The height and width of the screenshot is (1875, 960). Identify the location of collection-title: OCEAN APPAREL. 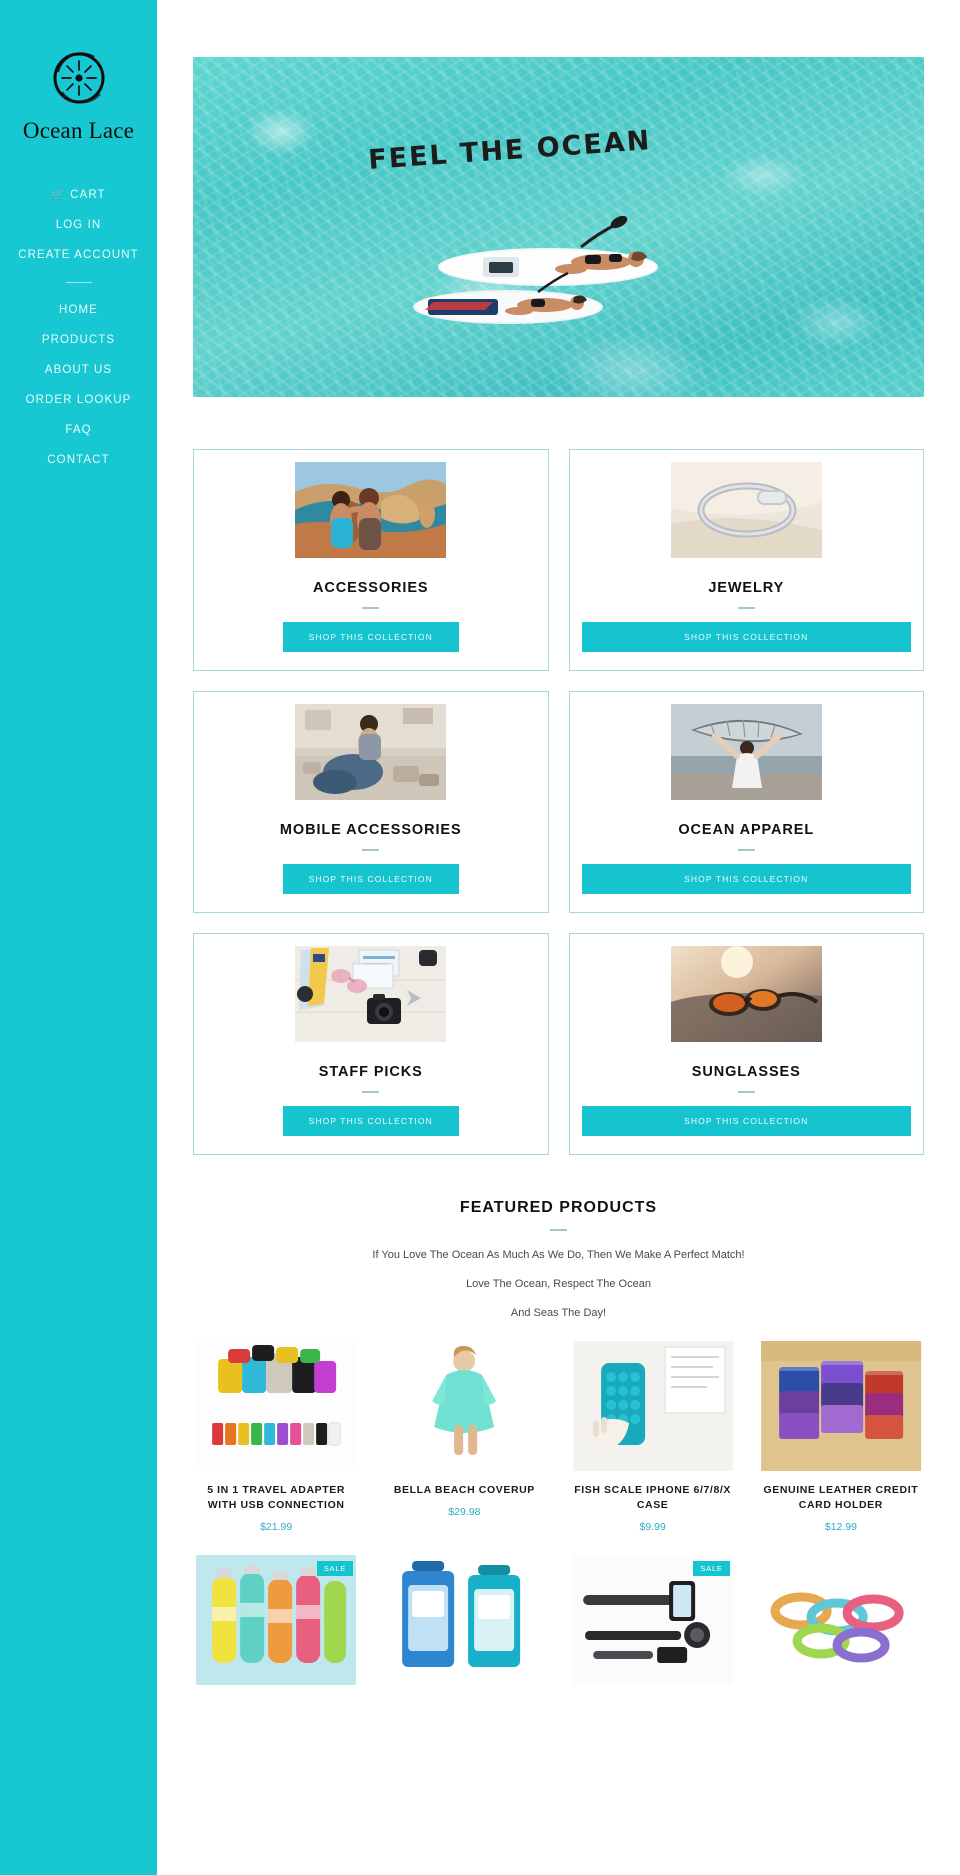
(746, 830).